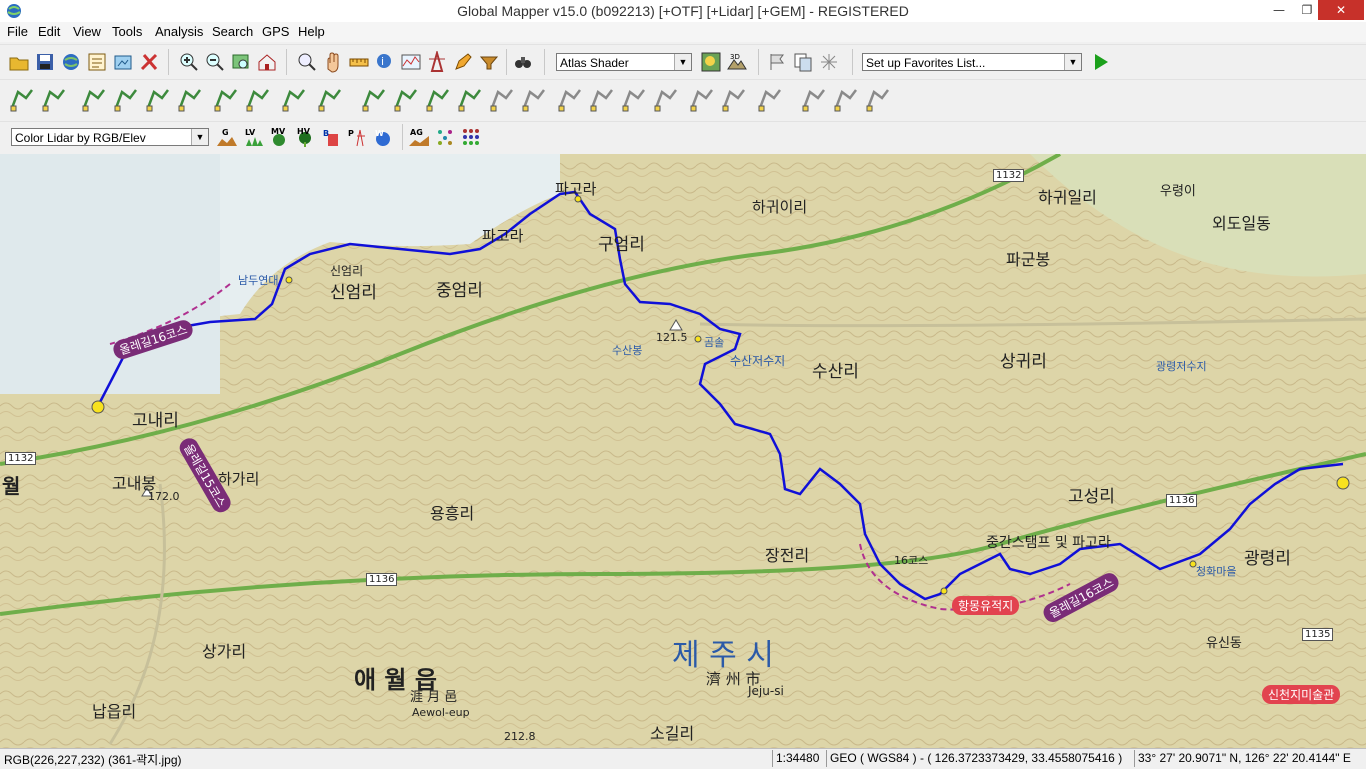 The width and height of the screenshot is (1366, 769). I want to click on flag-icon, so click(777, 62).